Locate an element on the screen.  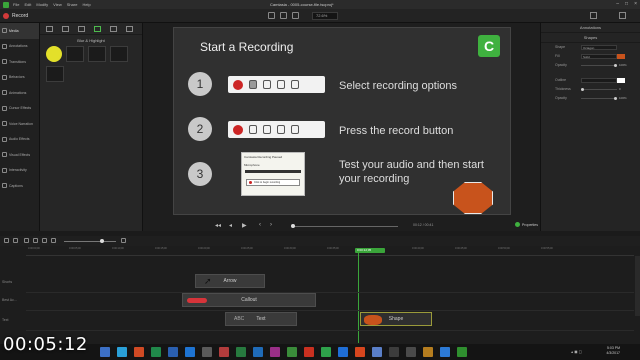
fill-opacity-slider is located at coordinates (599, 65).